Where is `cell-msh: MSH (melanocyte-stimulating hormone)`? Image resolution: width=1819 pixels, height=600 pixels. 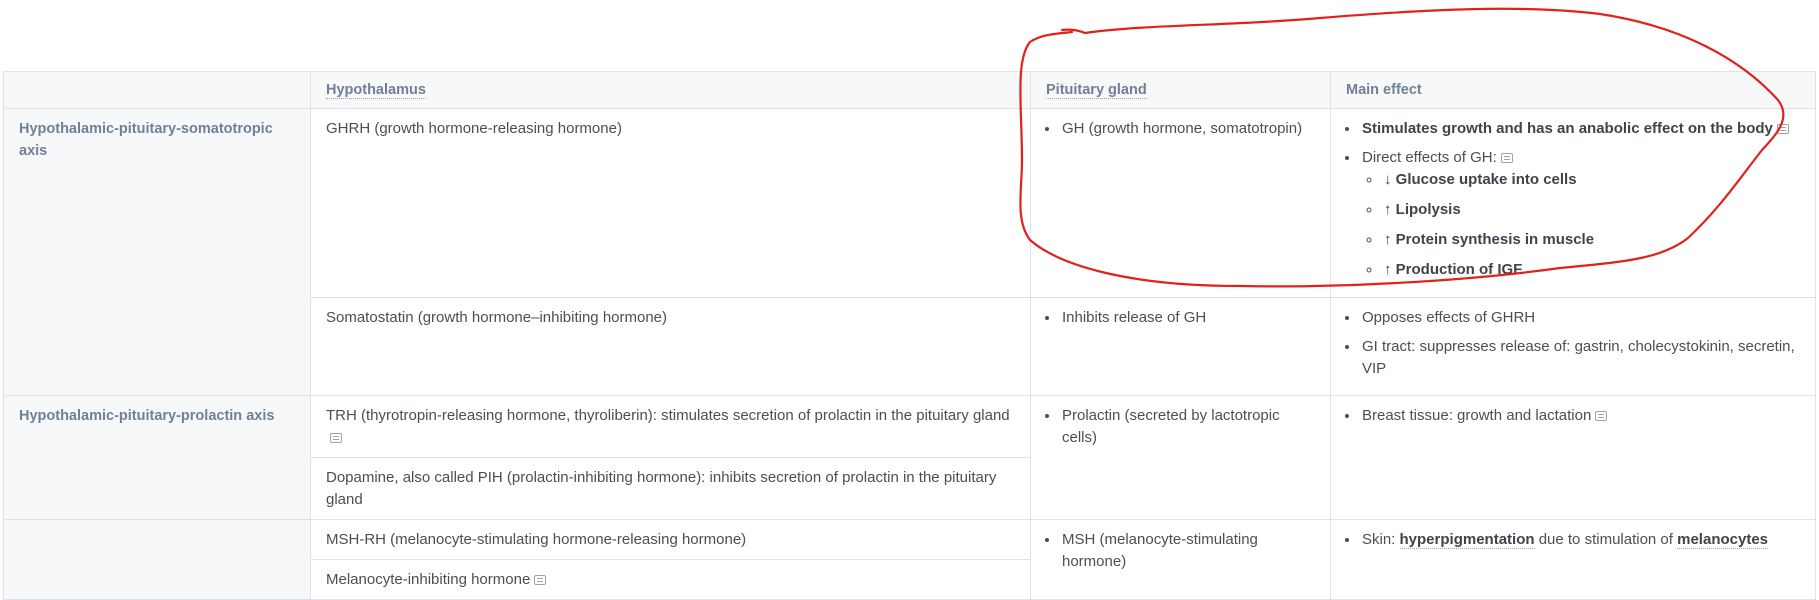 cell-msh: MSH (melanocyte-stimulating hormone) is located at coordinates (1180, 559).